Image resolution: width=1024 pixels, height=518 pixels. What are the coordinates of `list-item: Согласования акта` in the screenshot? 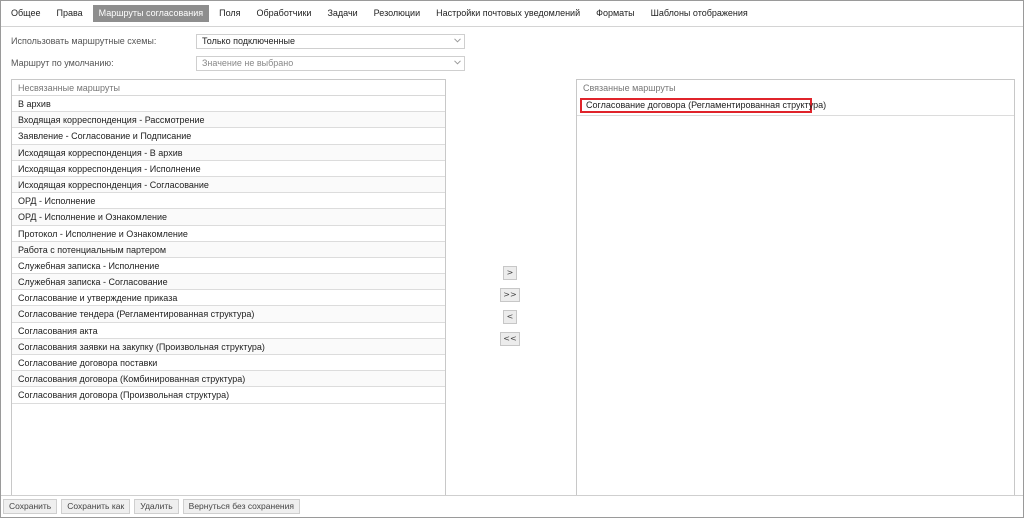 It's located at (228, 331).